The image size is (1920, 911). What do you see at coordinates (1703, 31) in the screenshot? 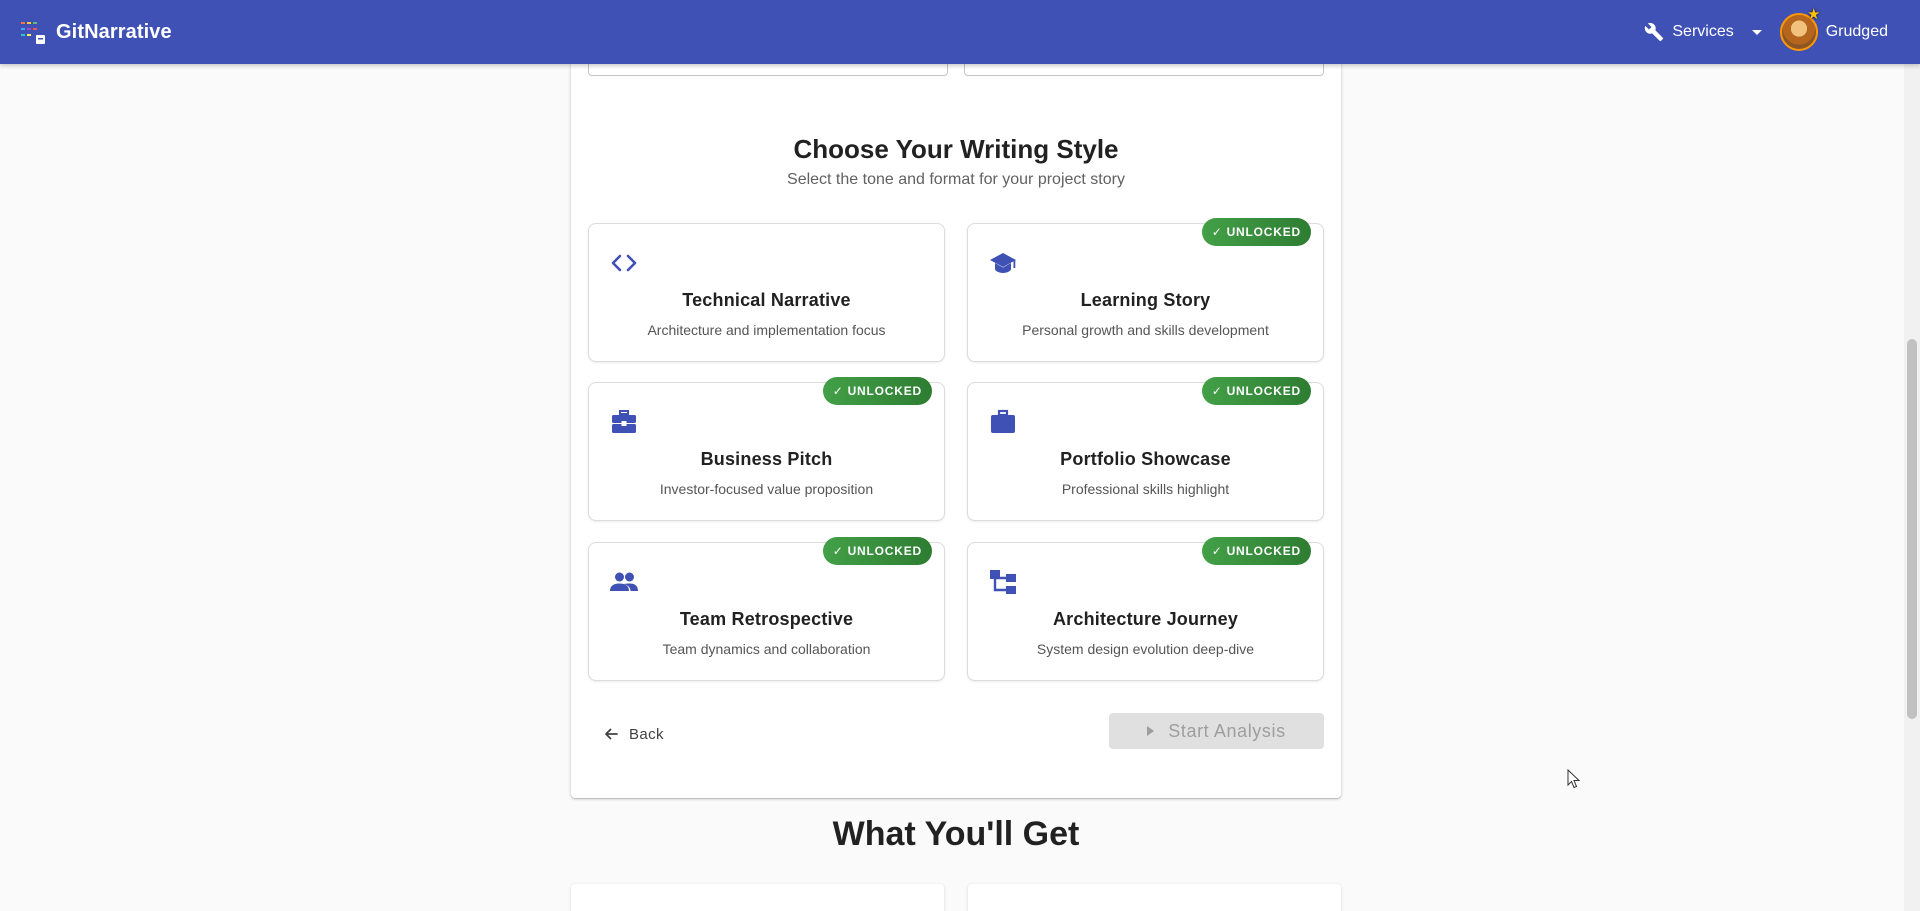
I see `services-label: Services` at bounding box center [1703, 31].